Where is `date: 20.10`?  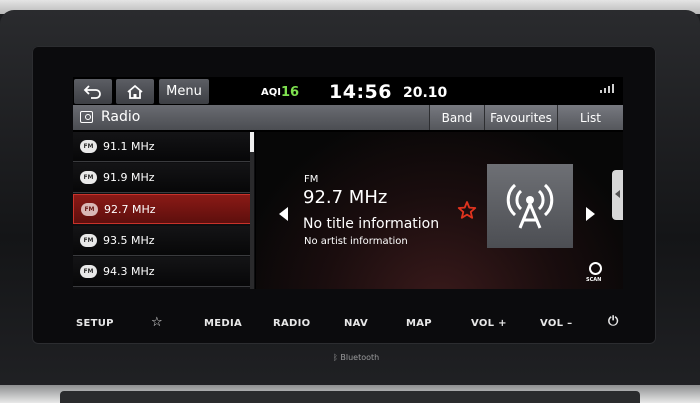
date: 20.10 is located at coordinates (425, 93).